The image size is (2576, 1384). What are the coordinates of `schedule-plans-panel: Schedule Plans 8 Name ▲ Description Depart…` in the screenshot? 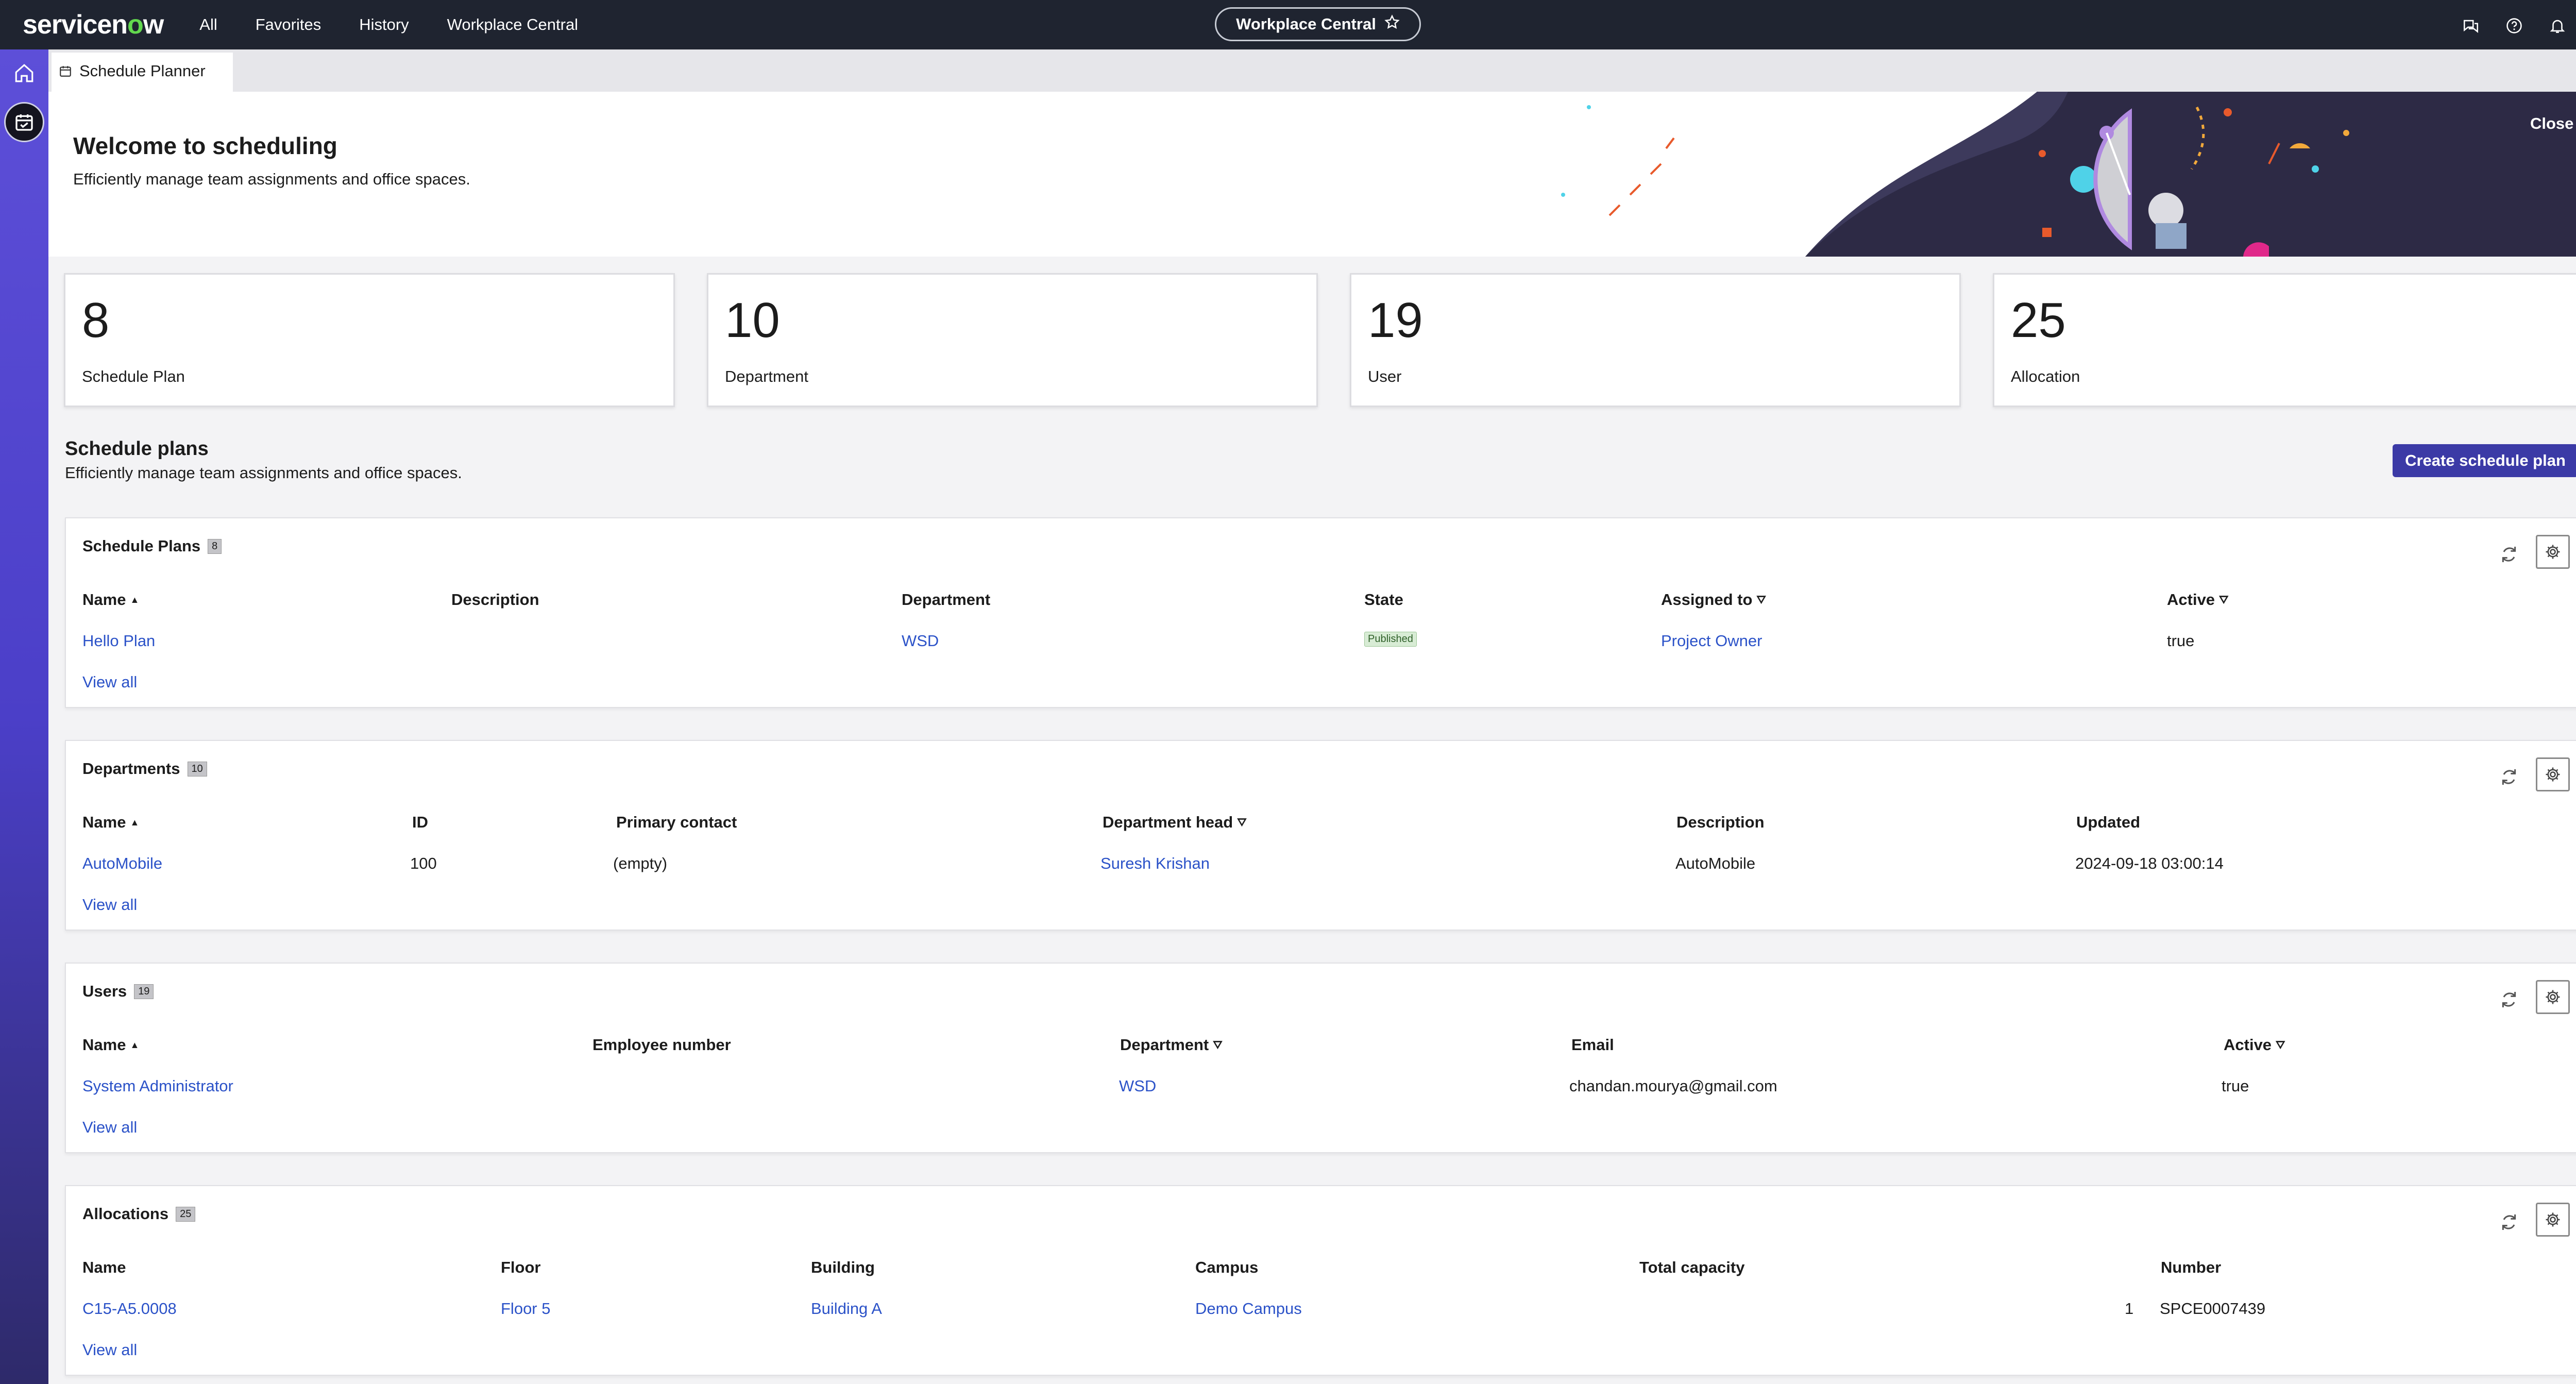 It's located at (1320, 612).